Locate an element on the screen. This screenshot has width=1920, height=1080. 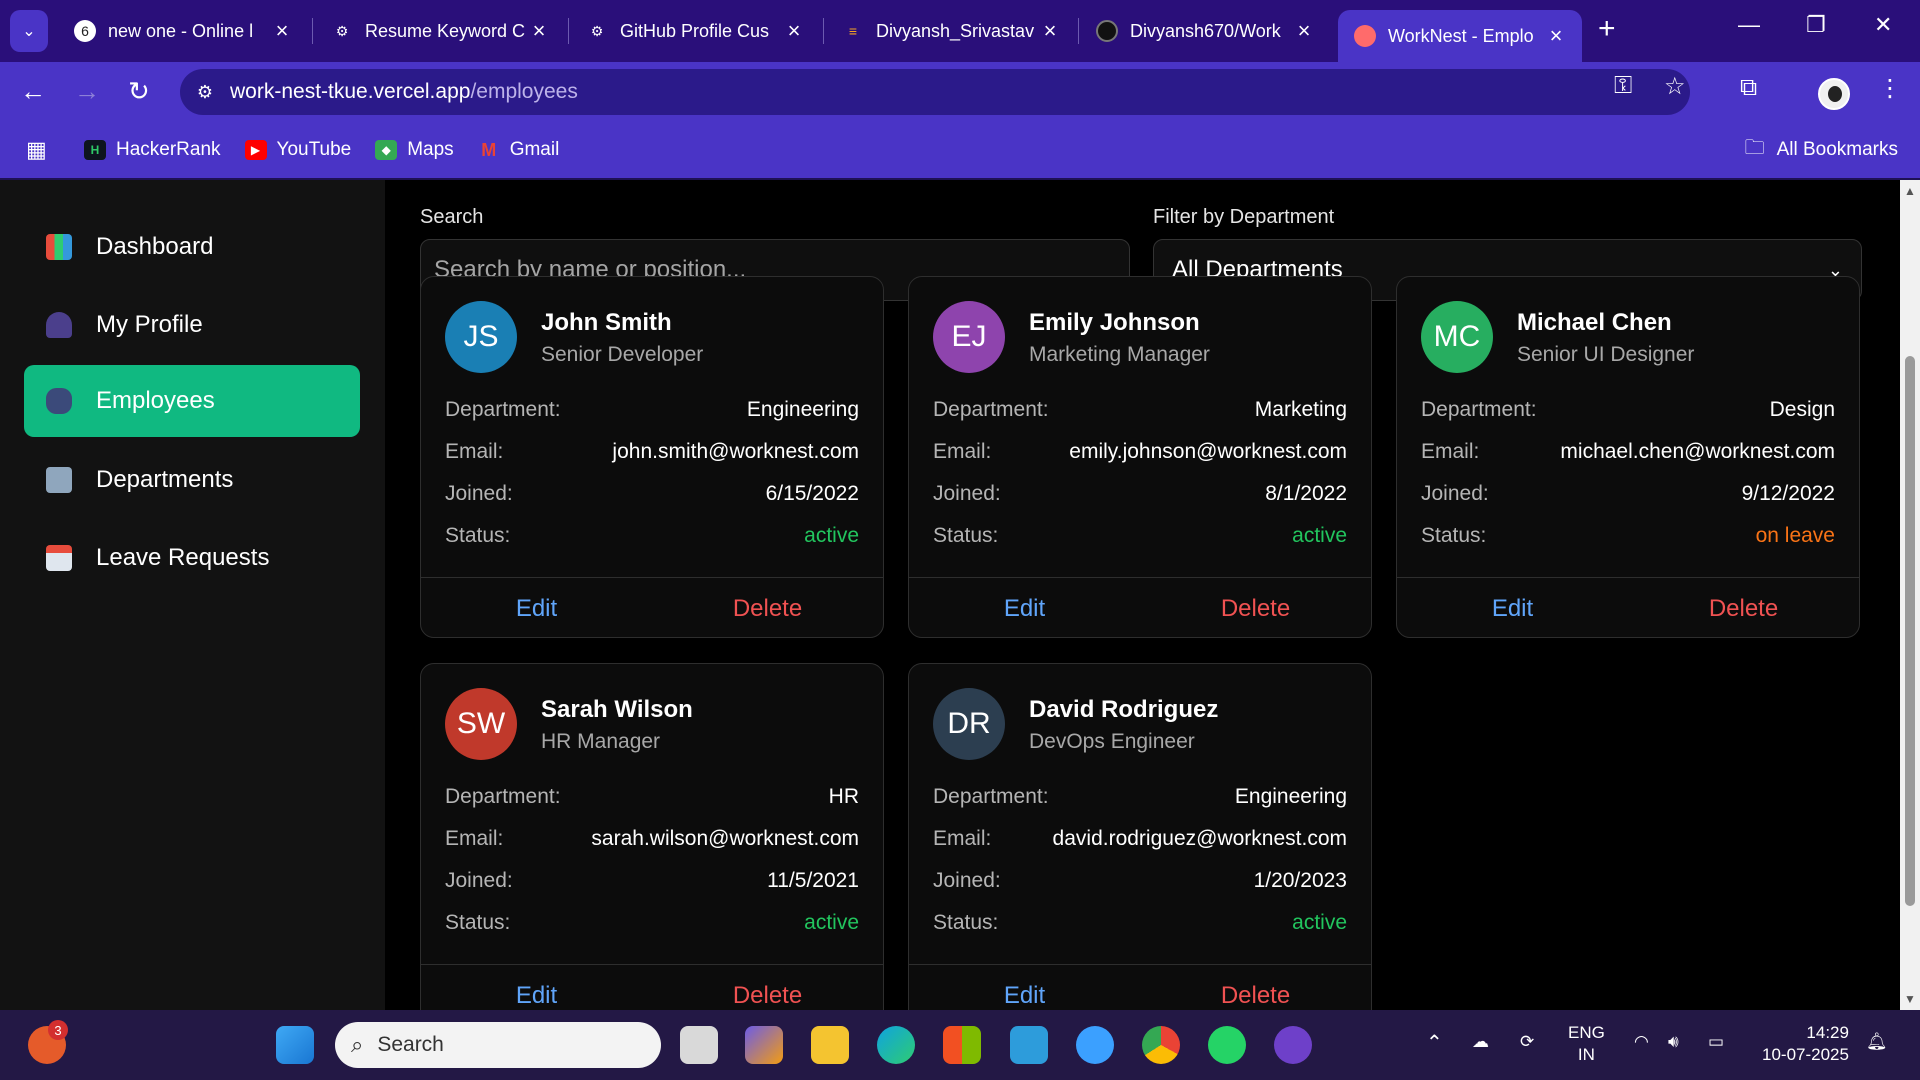
sync-icon: ⟳ is located at coordinates (1527, 1042).